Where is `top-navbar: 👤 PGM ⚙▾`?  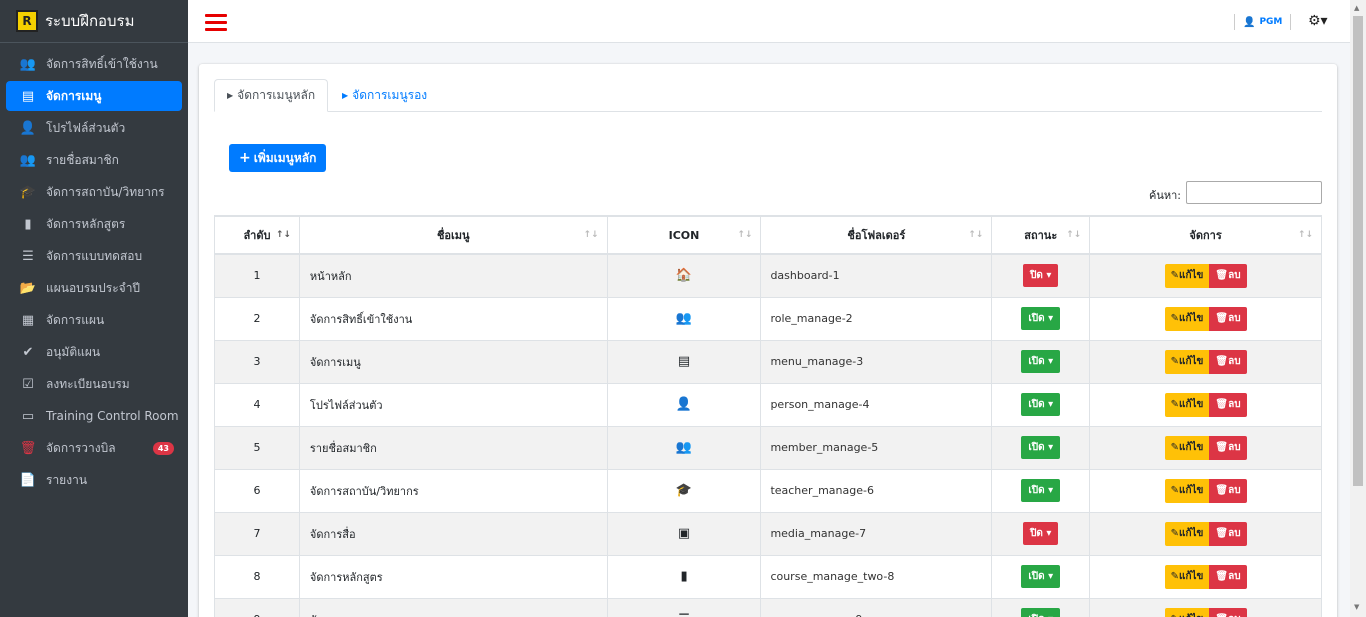 top-navbar: 👤 PGM ⚙▾ is located at coordinates (769, 21).